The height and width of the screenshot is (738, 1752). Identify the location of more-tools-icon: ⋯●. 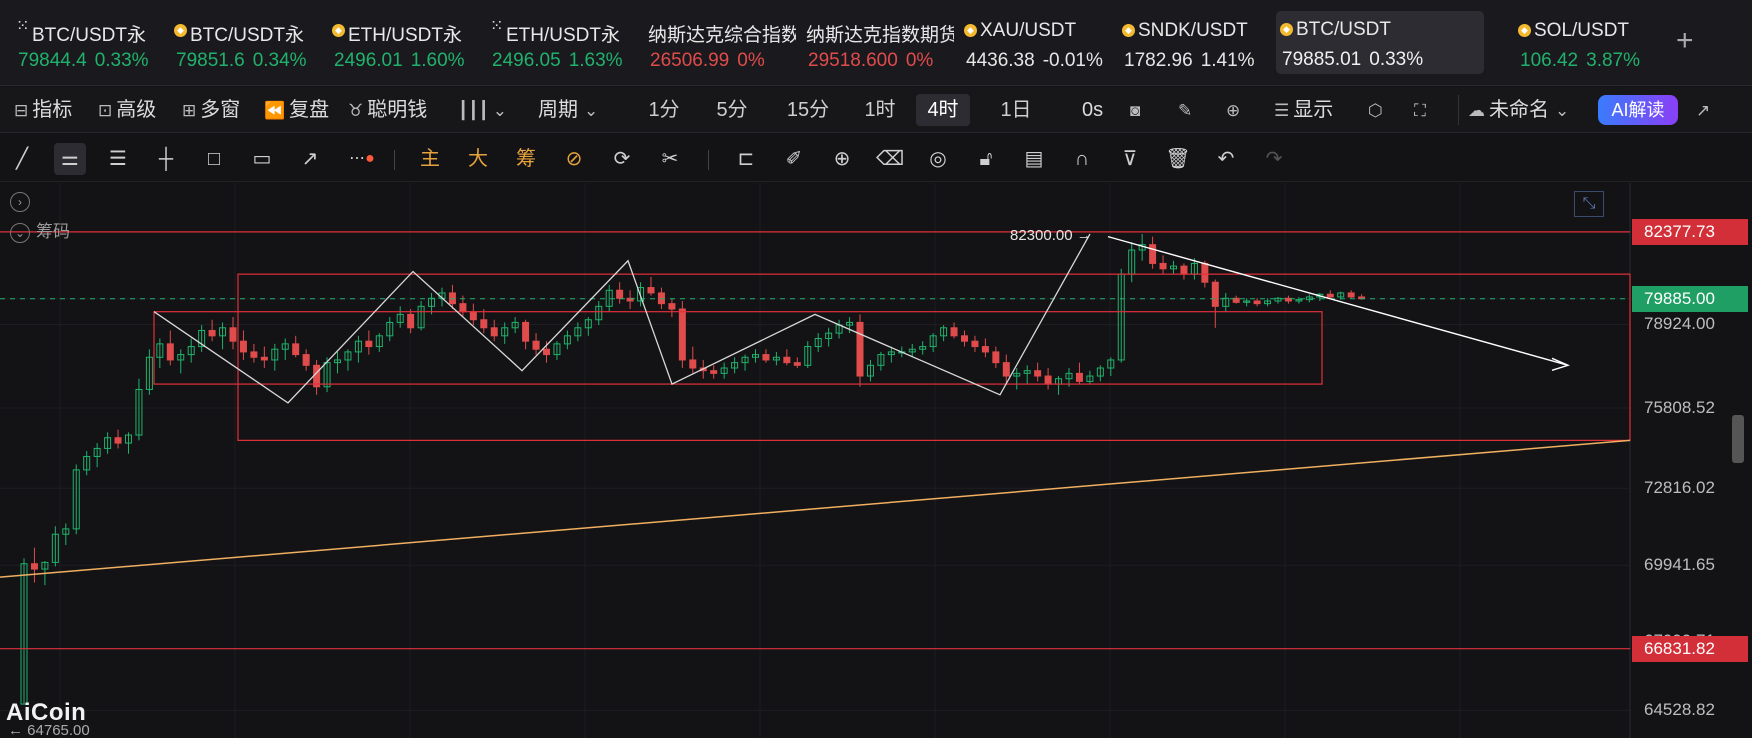
(362, 159).